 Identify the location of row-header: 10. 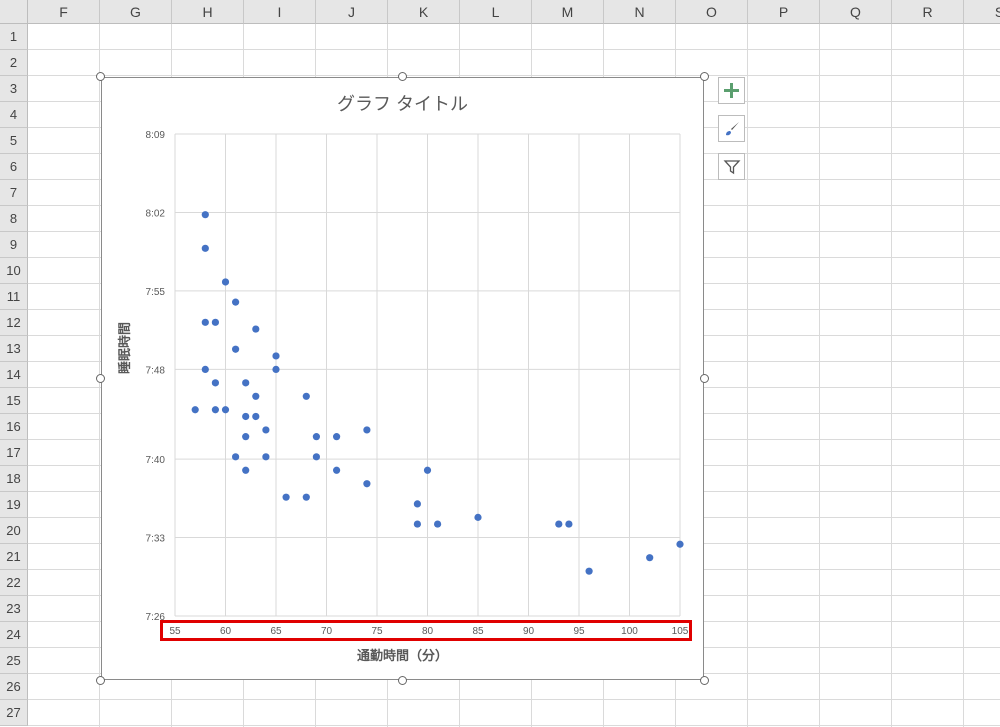
(14, 271).